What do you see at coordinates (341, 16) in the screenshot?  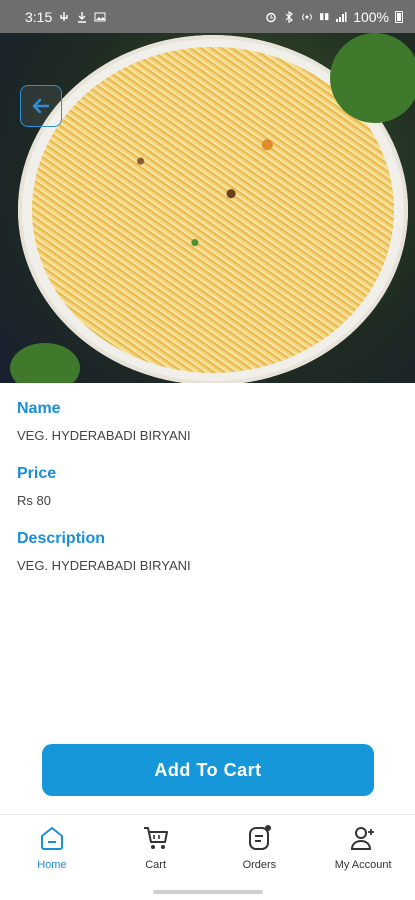 I see `signal-icon` at bounding box center [341, 16].